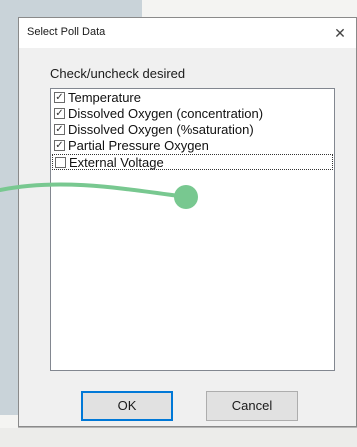  Describe the element at coordinates (138, 145) in the screenshot. I see `list-item-label: Partial Pressure Oxygen` at that location.